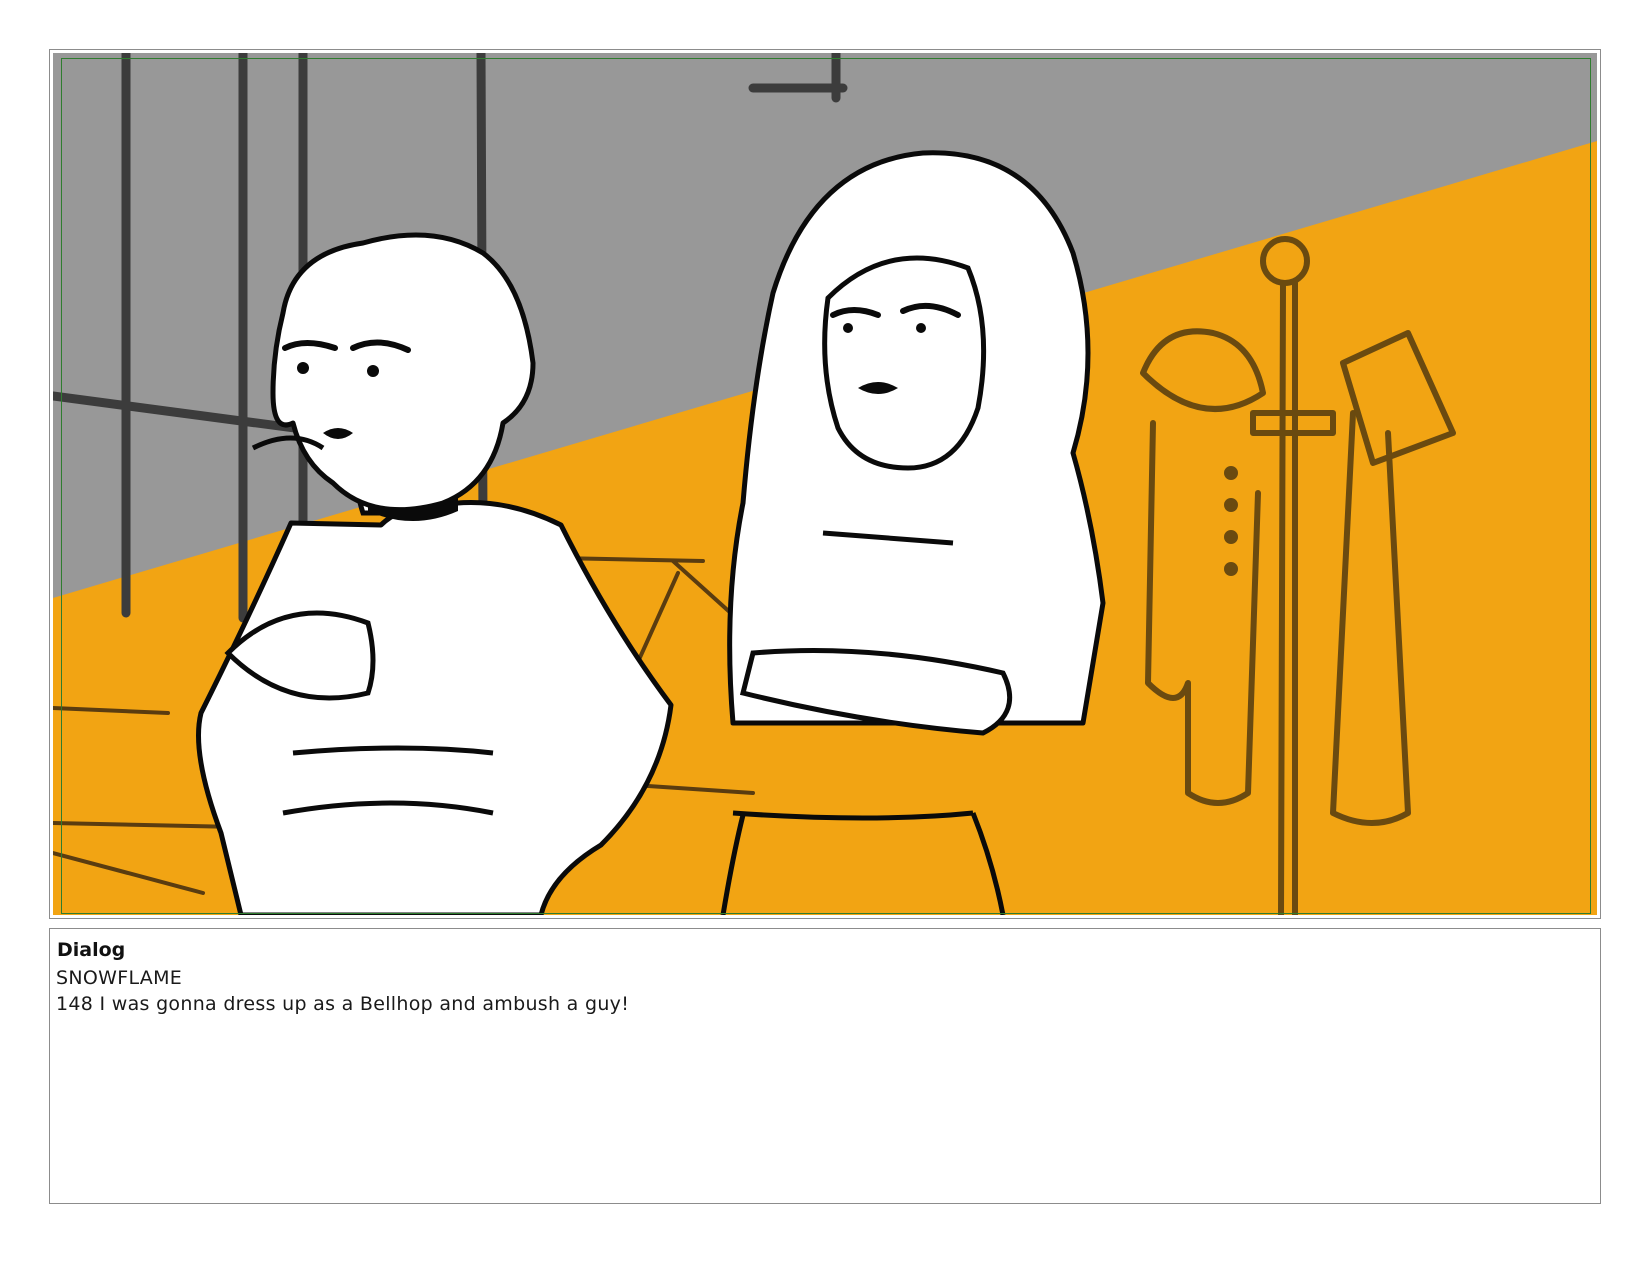  What do you see at coordinates (91, 950) in the screenshot?
I see `dialog-heading: Dialog` at bounding box center [91, 950].